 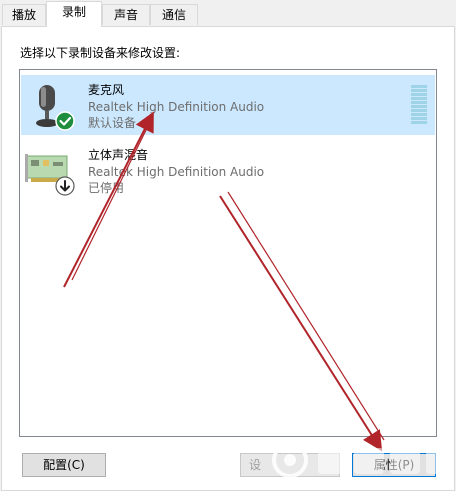 What do you see at coordinates (74, 14) in the screenshot?
I see `tab-recording: 录制` at bounding box center [74, 14].